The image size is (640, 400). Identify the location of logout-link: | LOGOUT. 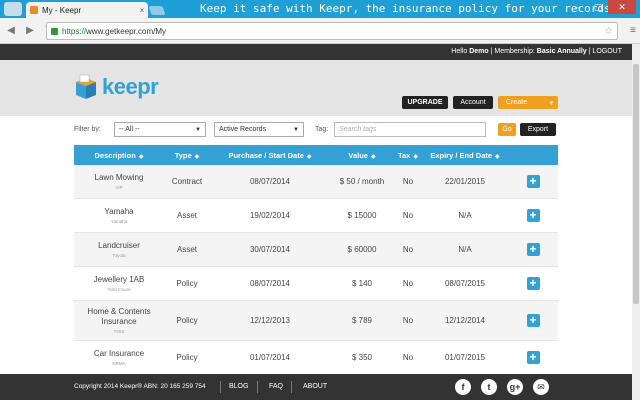
(604, 51).